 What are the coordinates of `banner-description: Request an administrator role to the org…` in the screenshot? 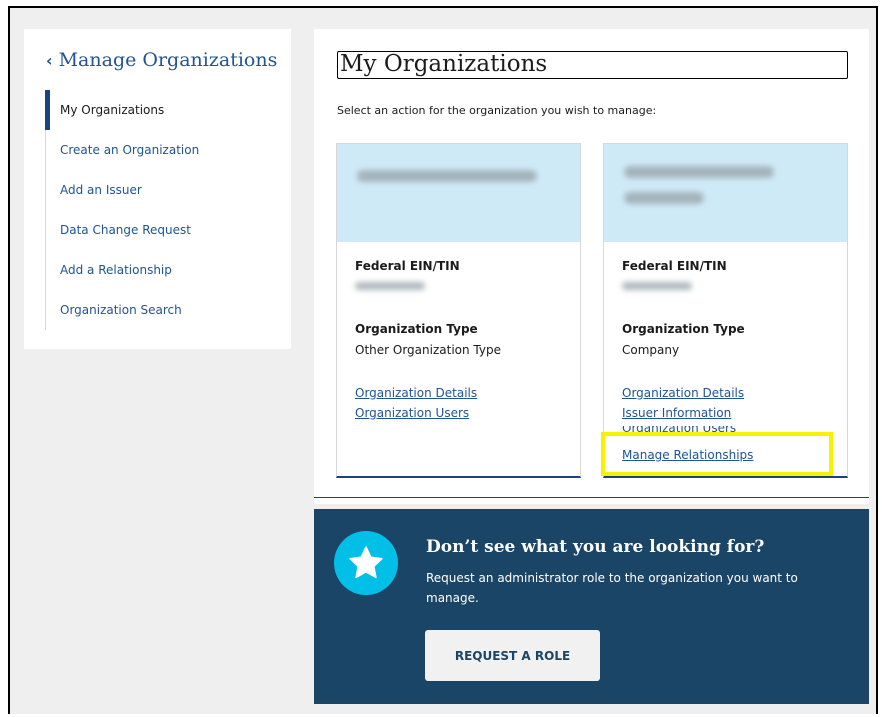 It's located at (612, 588).